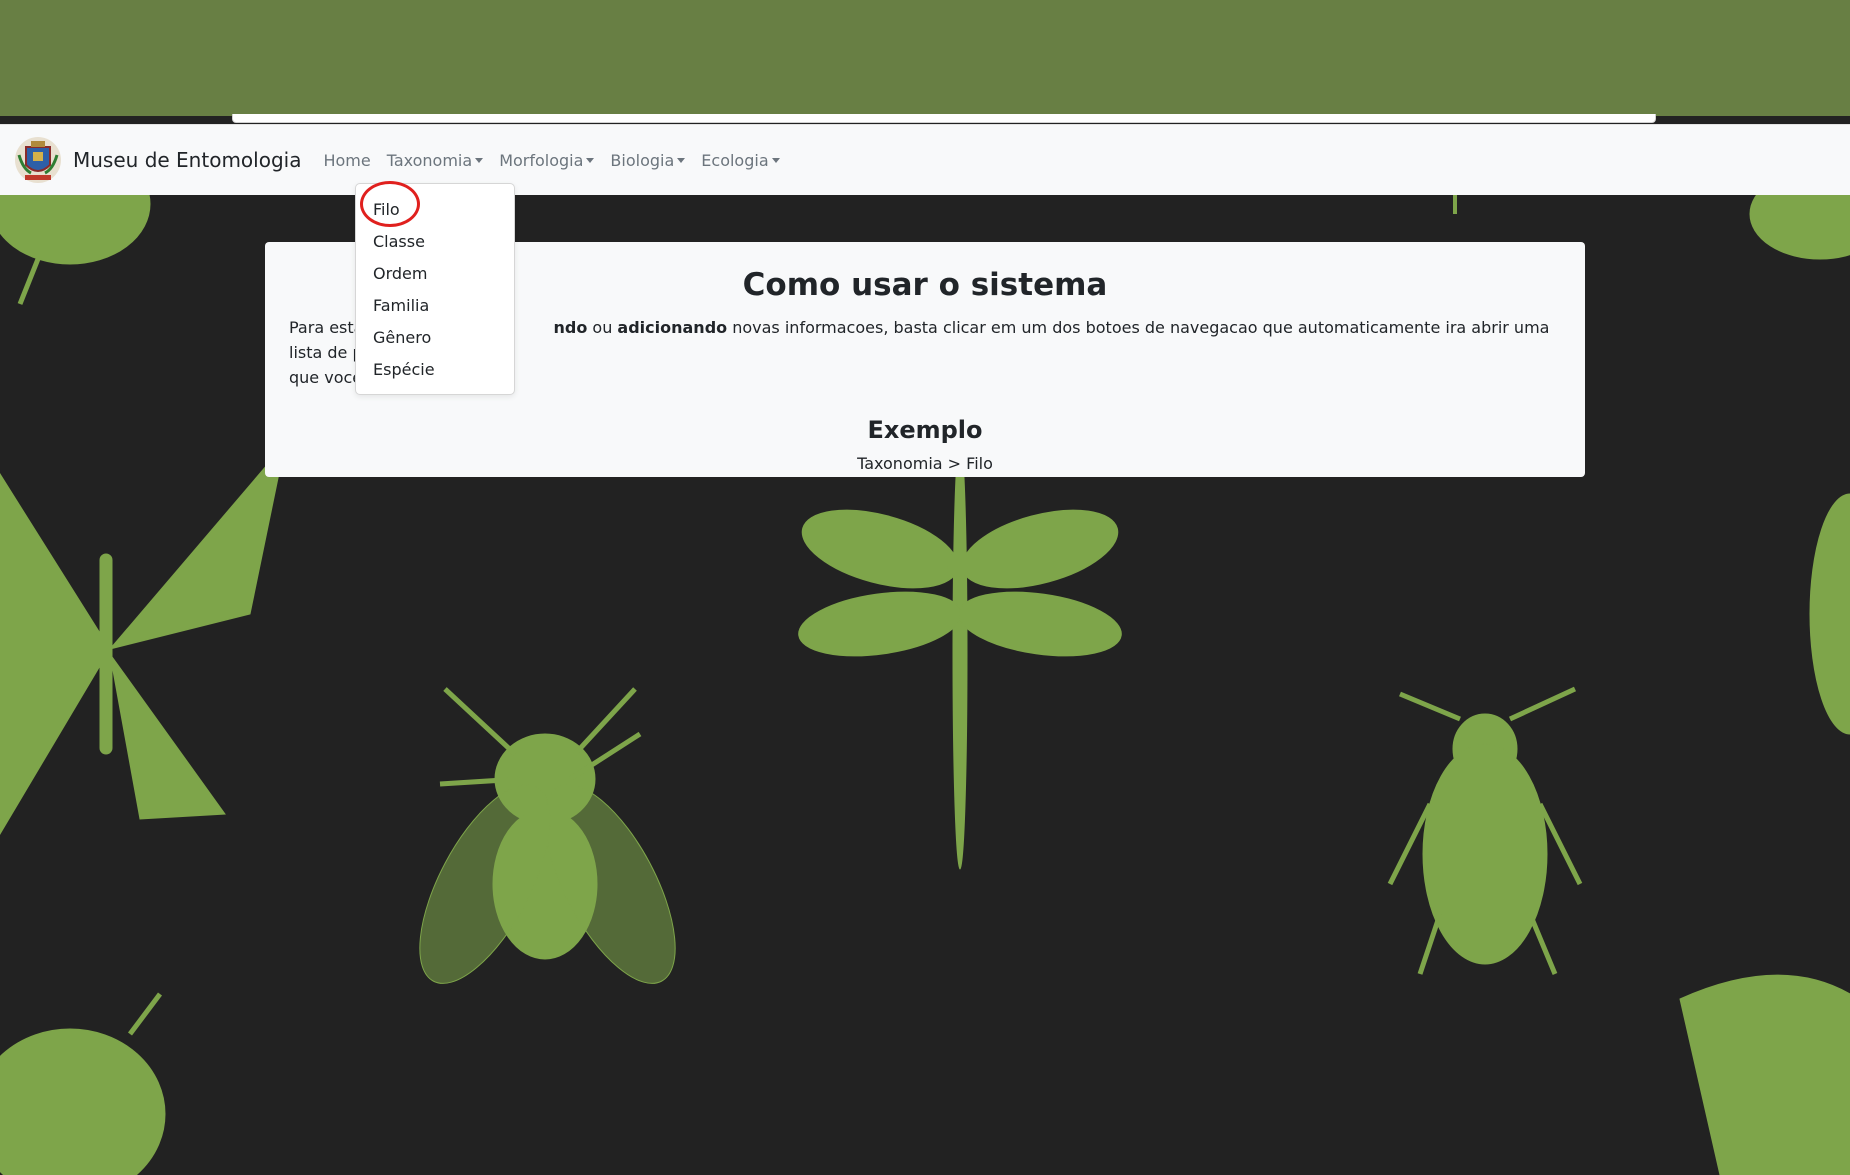  Describe the element at coordinates (602, 327) in the screenshot. I see `intro-mid: ou` at that location.